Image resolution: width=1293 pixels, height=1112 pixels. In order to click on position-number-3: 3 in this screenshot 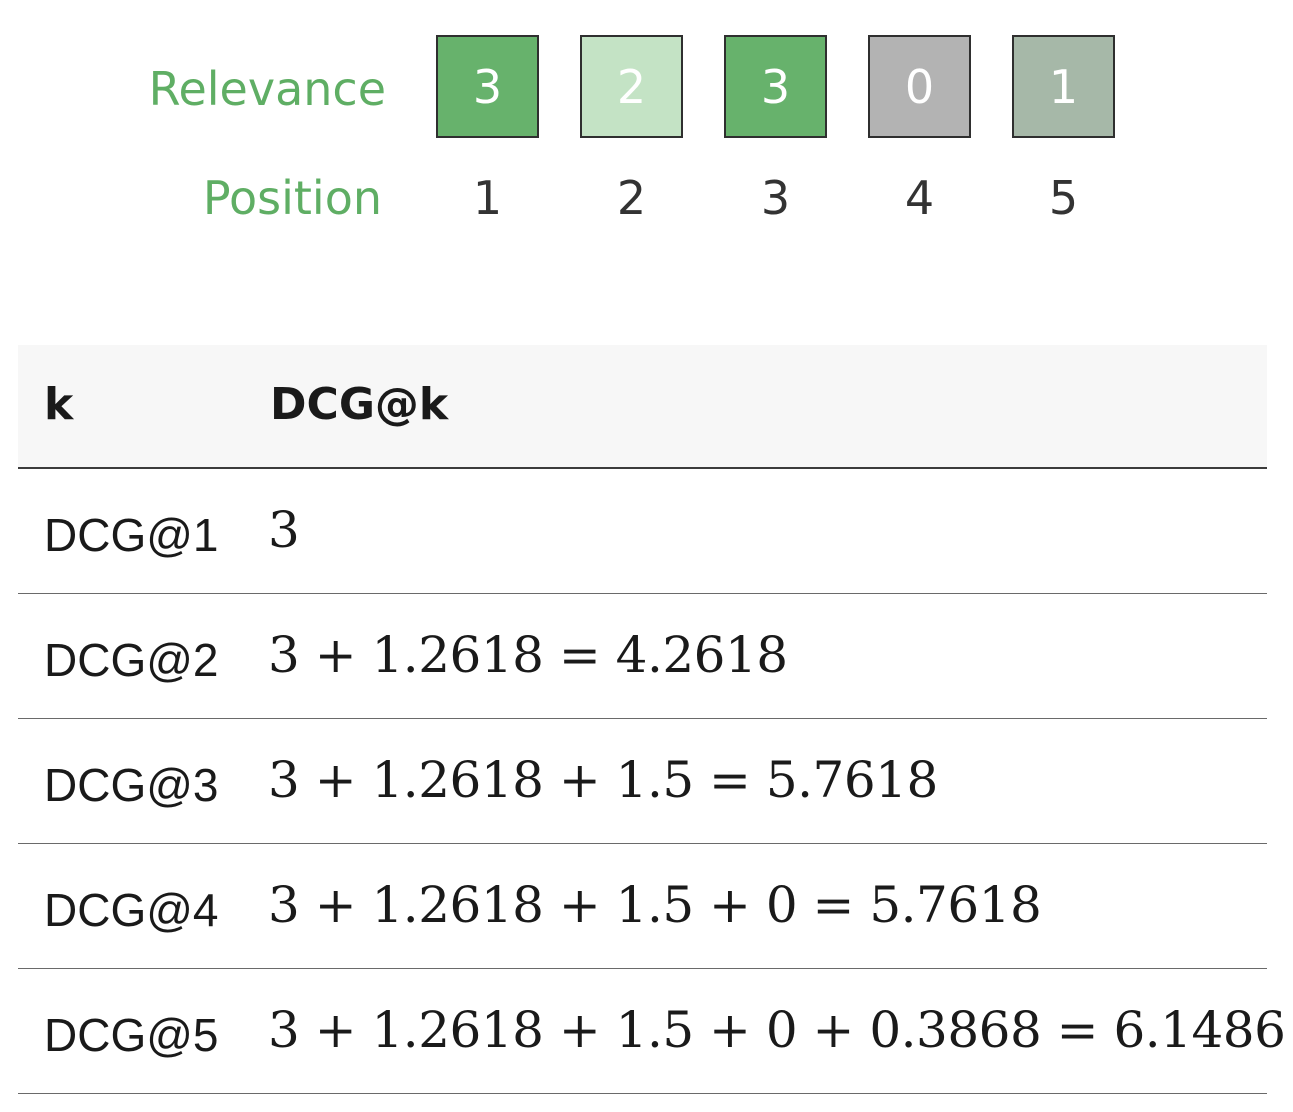, I will do `click(775, 198)`.